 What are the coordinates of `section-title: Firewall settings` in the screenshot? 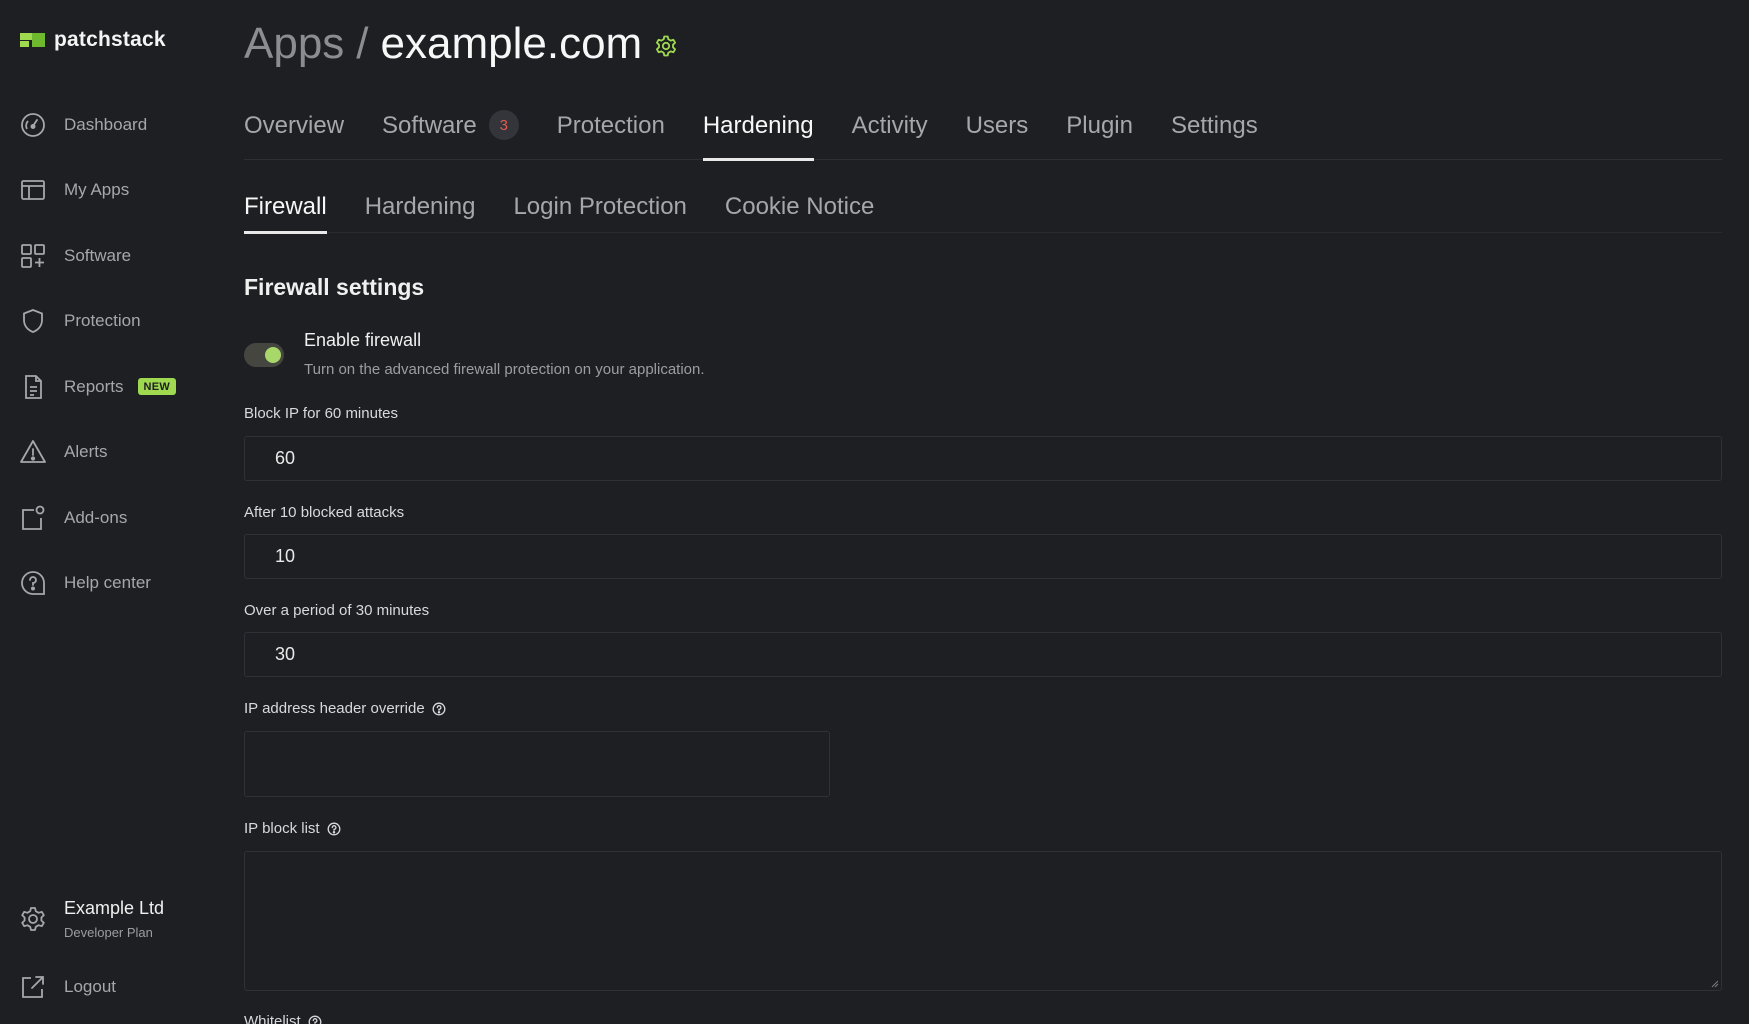 It's located at (334, 287).